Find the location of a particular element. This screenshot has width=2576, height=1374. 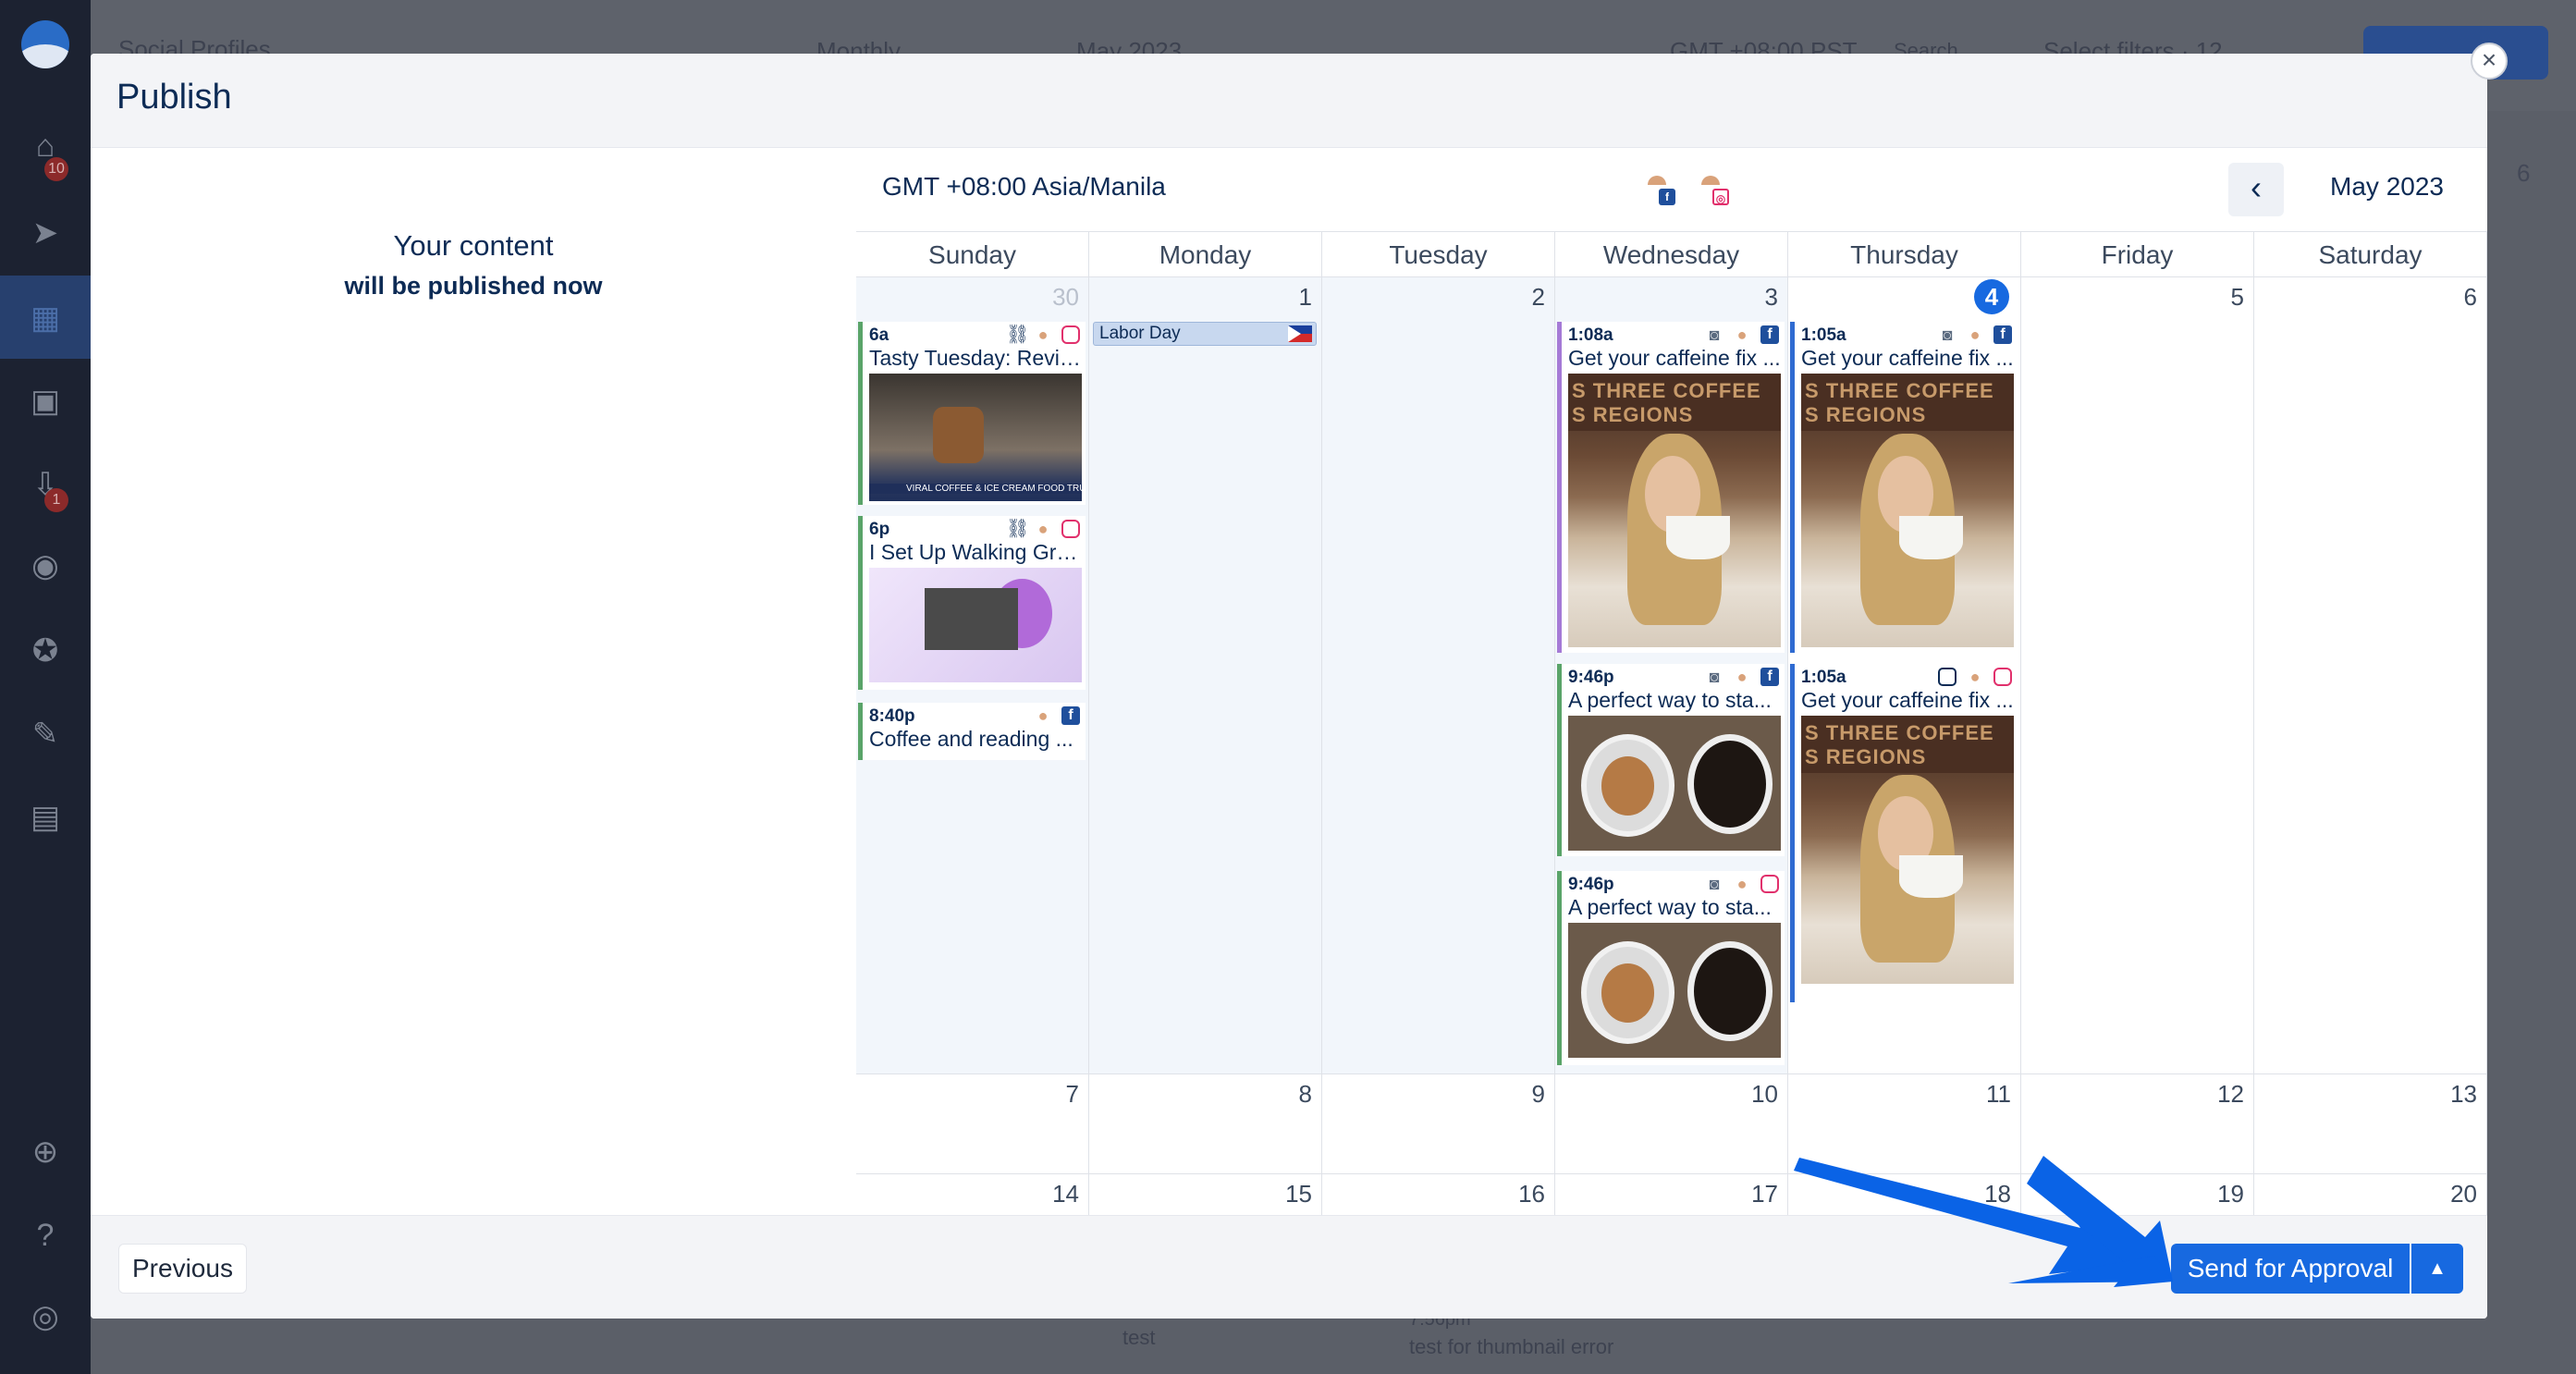

photo-post-icon: ◙ is located at coordinates (1714, 677).